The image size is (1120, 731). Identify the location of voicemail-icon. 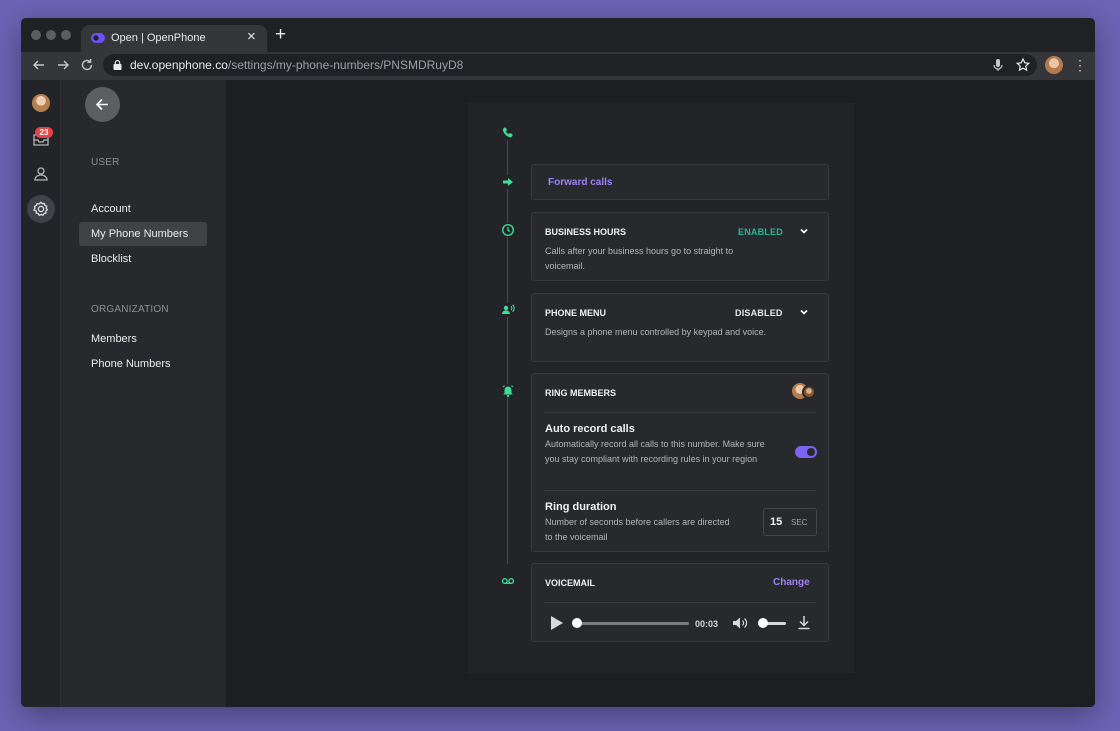
(508, 581).